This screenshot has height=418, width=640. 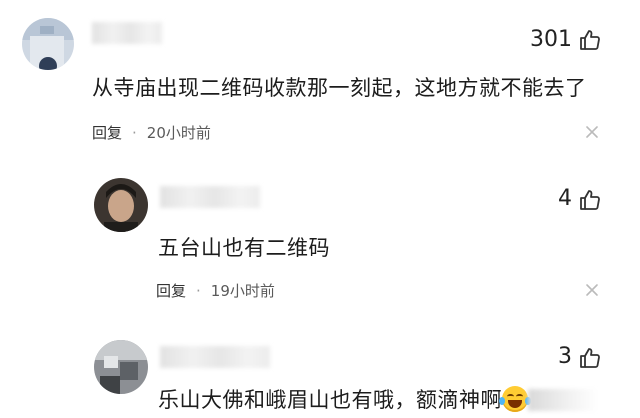 I want to click on like-count: 4, so click(x=565, y=198).